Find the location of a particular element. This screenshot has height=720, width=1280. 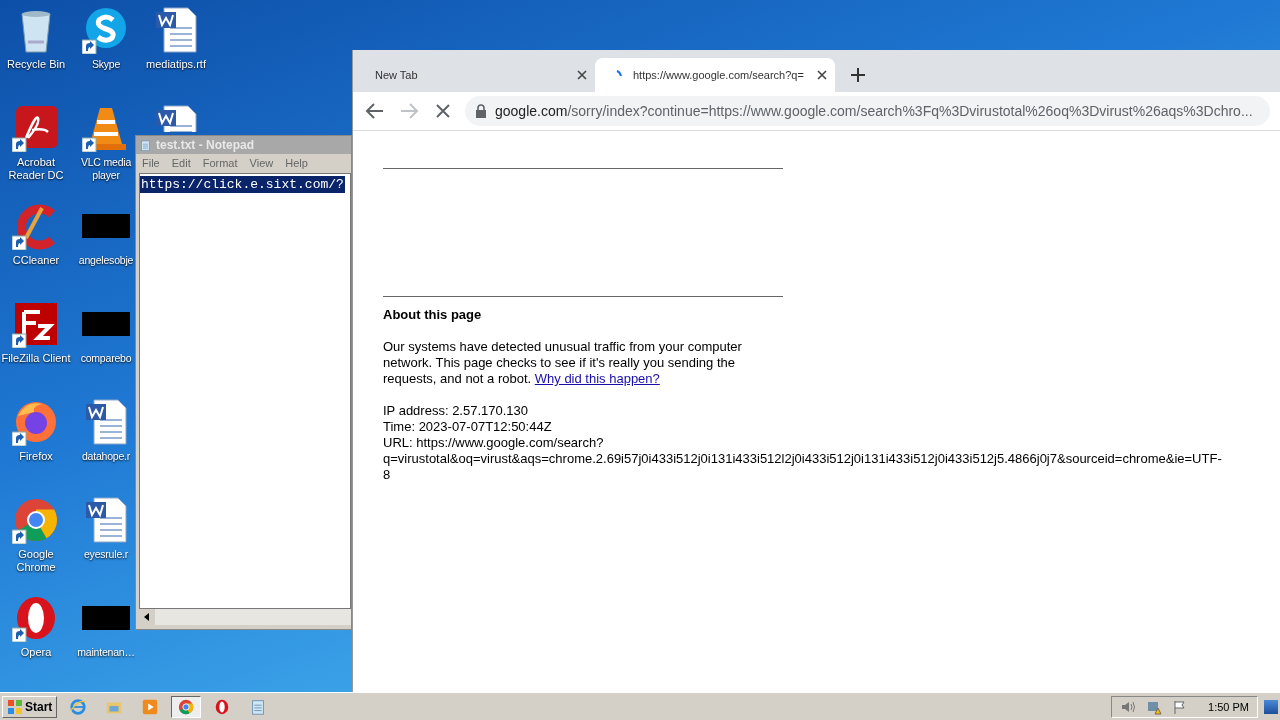

icon-label: FileZilla Client is located at coordinates (36, 358).